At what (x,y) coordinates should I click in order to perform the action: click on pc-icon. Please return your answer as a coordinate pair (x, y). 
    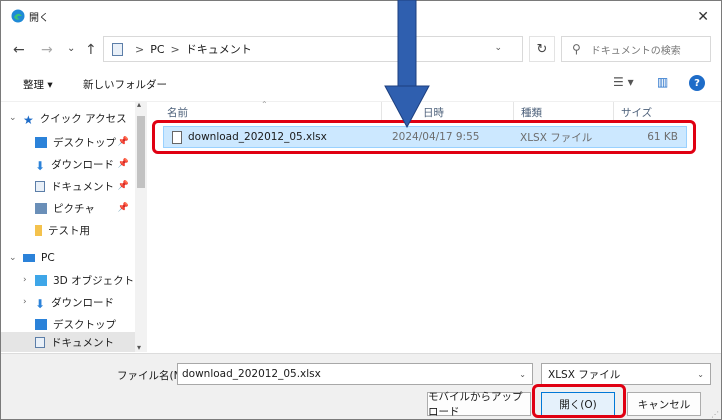
    Looking at the image, I should click on (29, 258).